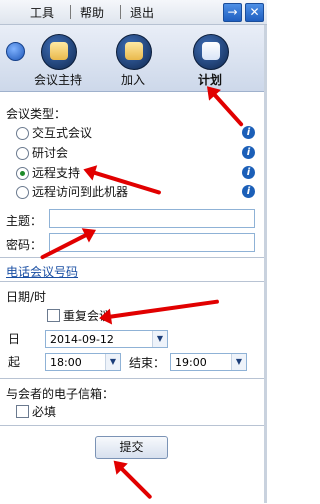 Image resolution: width=320 pixels, height=504 pixels. Describe the element at coordinates (24, 221) in the screenshot. I see `topic-label: 主题：` at that location.